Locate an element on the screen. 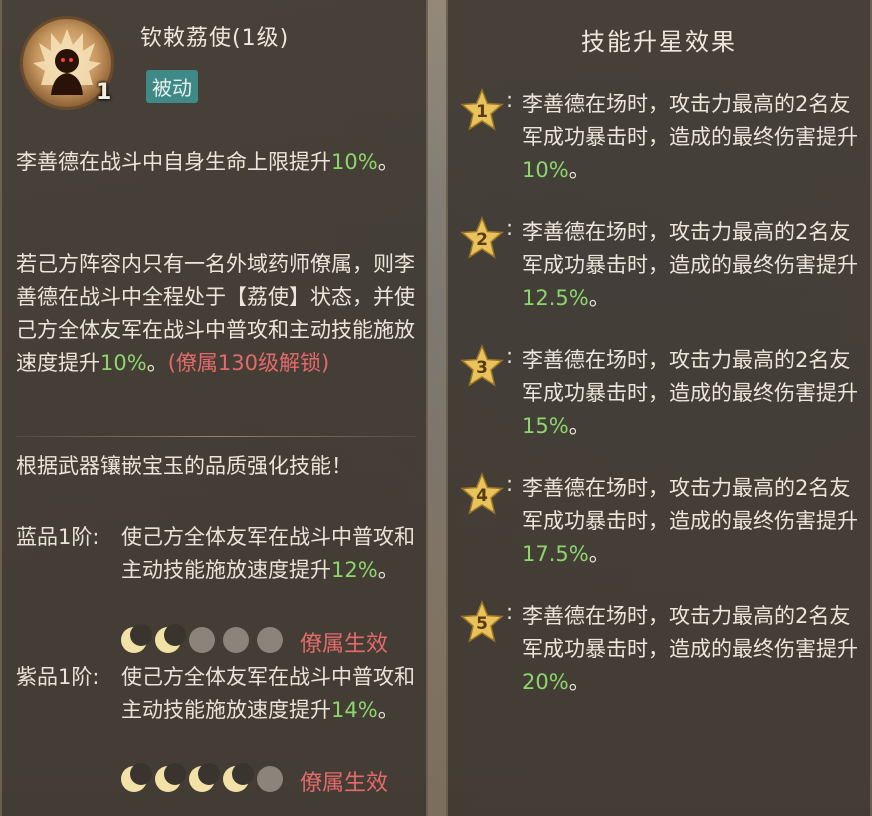 Image resolution: width=872 pixels, height=816 pixels. desc-1-value: 10% is located at coordinates (354, 162).